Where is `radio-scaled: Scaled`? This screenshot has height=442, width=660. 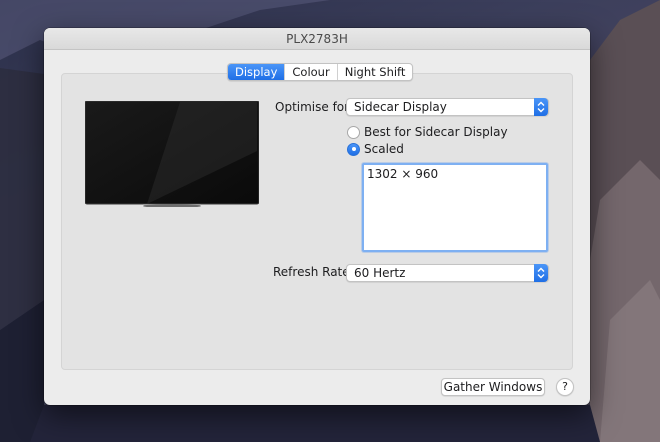 radio-scaled: Scaled is located at coordinates (375, 149).